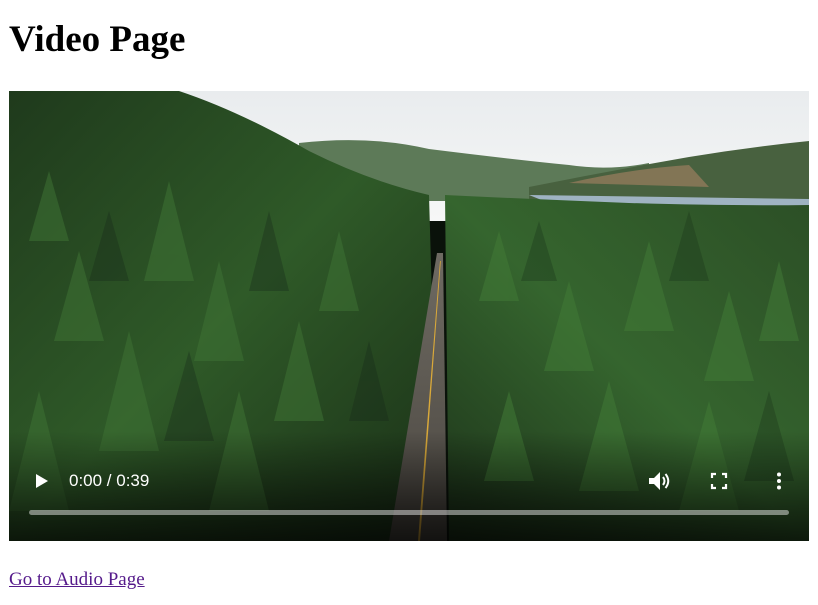 This screenshot has height=605, width=818. I want to click on time-display: 0:00 / 0:39, so click(109, 480).